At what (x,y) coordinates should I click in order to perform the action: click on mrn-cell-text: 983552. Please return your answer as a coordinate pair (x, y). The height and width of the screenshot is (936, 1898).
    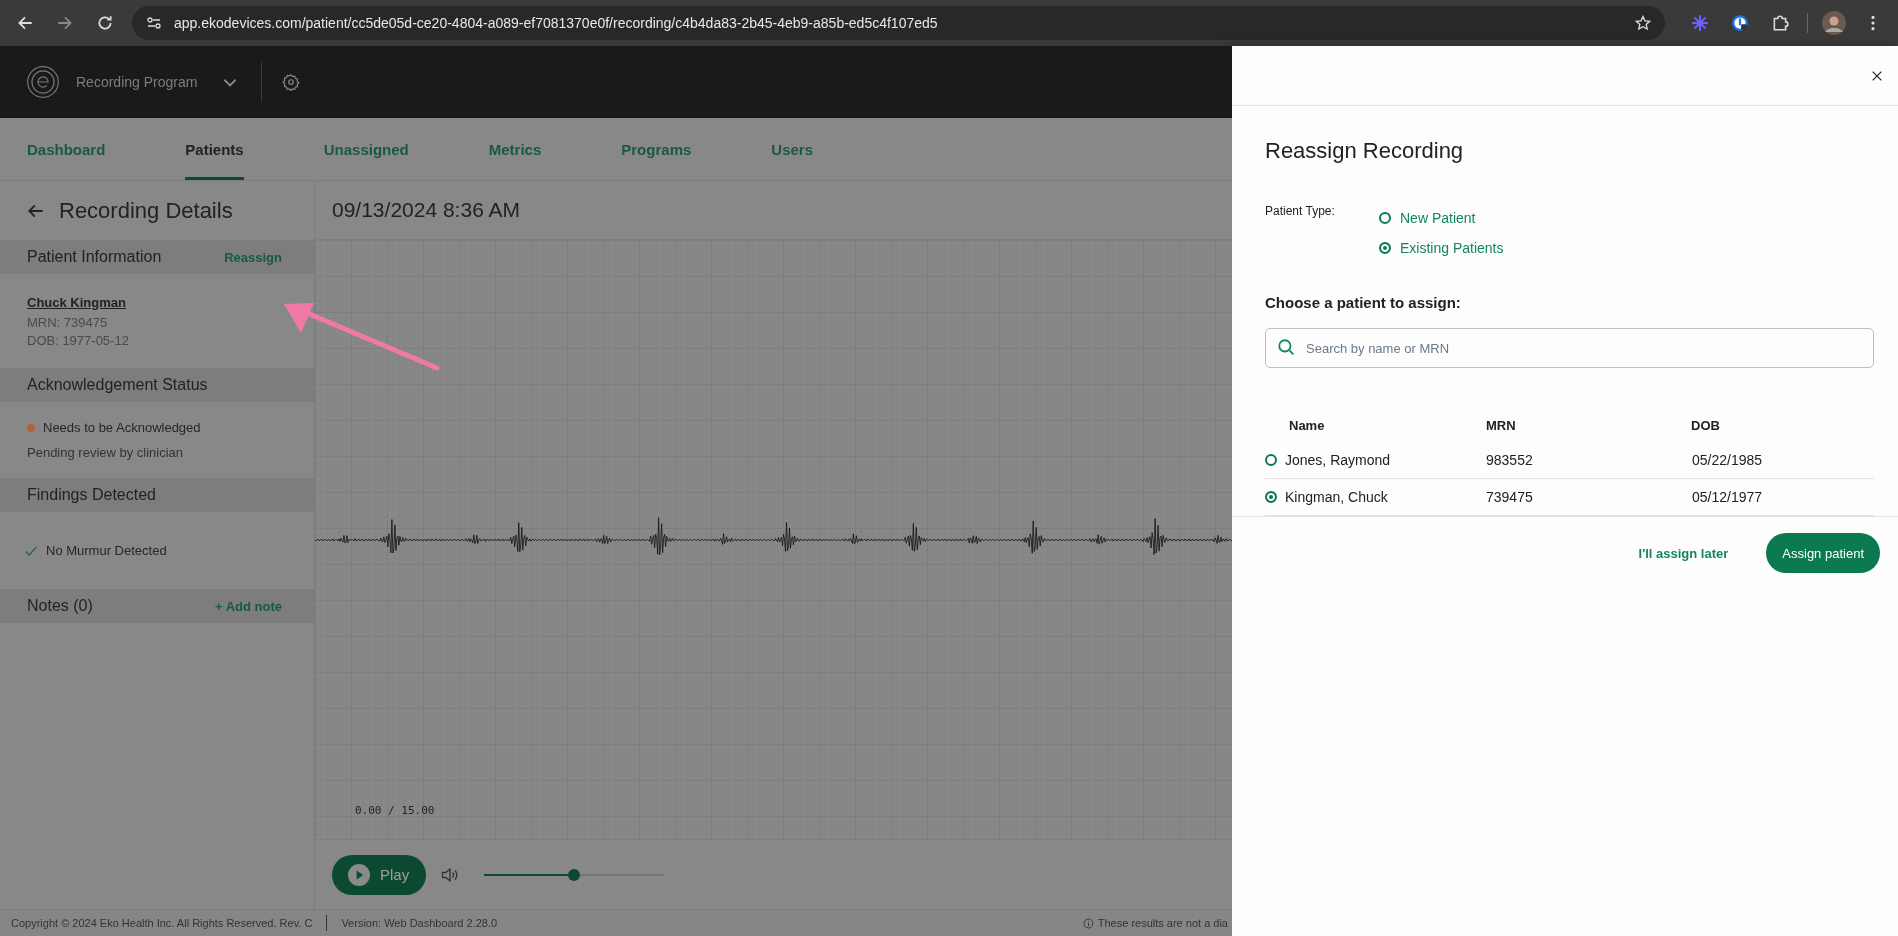
    Looking at the image, I should click on (1510, 460).